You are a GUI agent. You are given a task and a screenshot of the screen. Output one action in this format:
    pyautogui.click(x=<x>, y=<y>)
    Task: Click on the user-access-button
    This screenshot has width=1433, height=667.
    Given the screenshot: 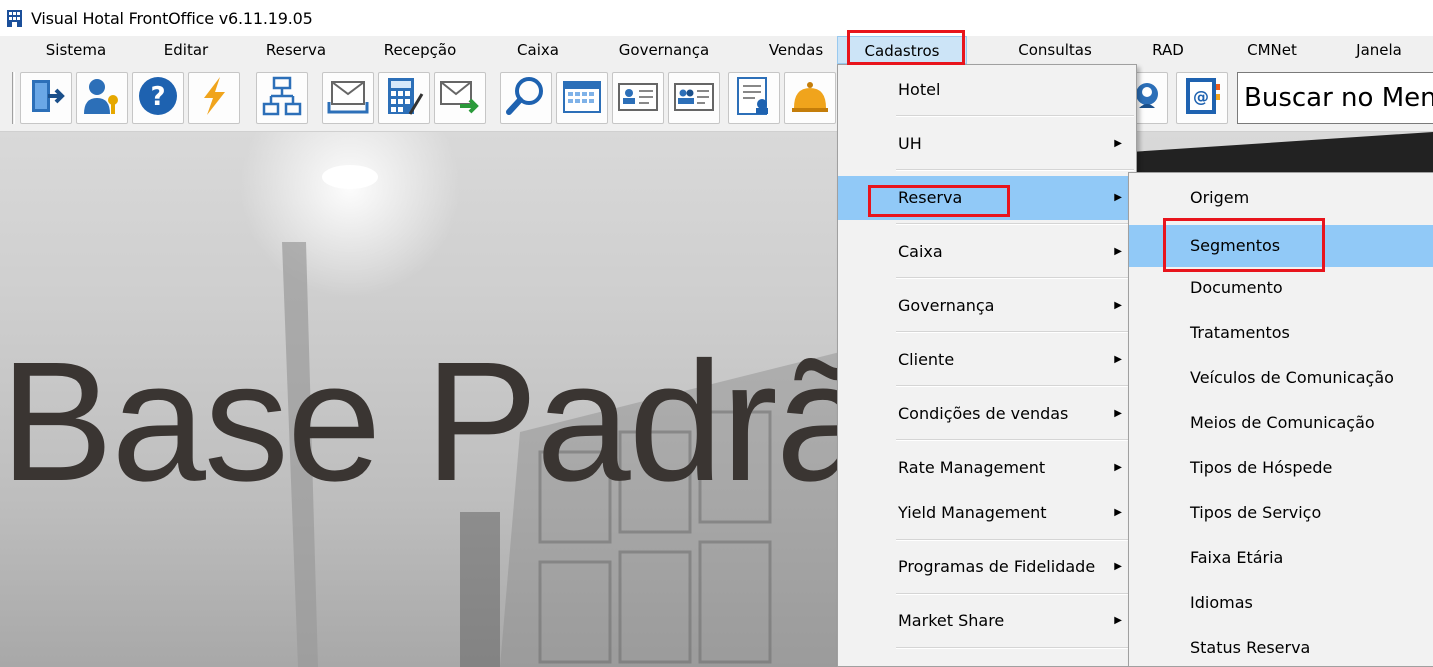 What is the action you would take?
    pyautogui.click(x=102, y=98)
    